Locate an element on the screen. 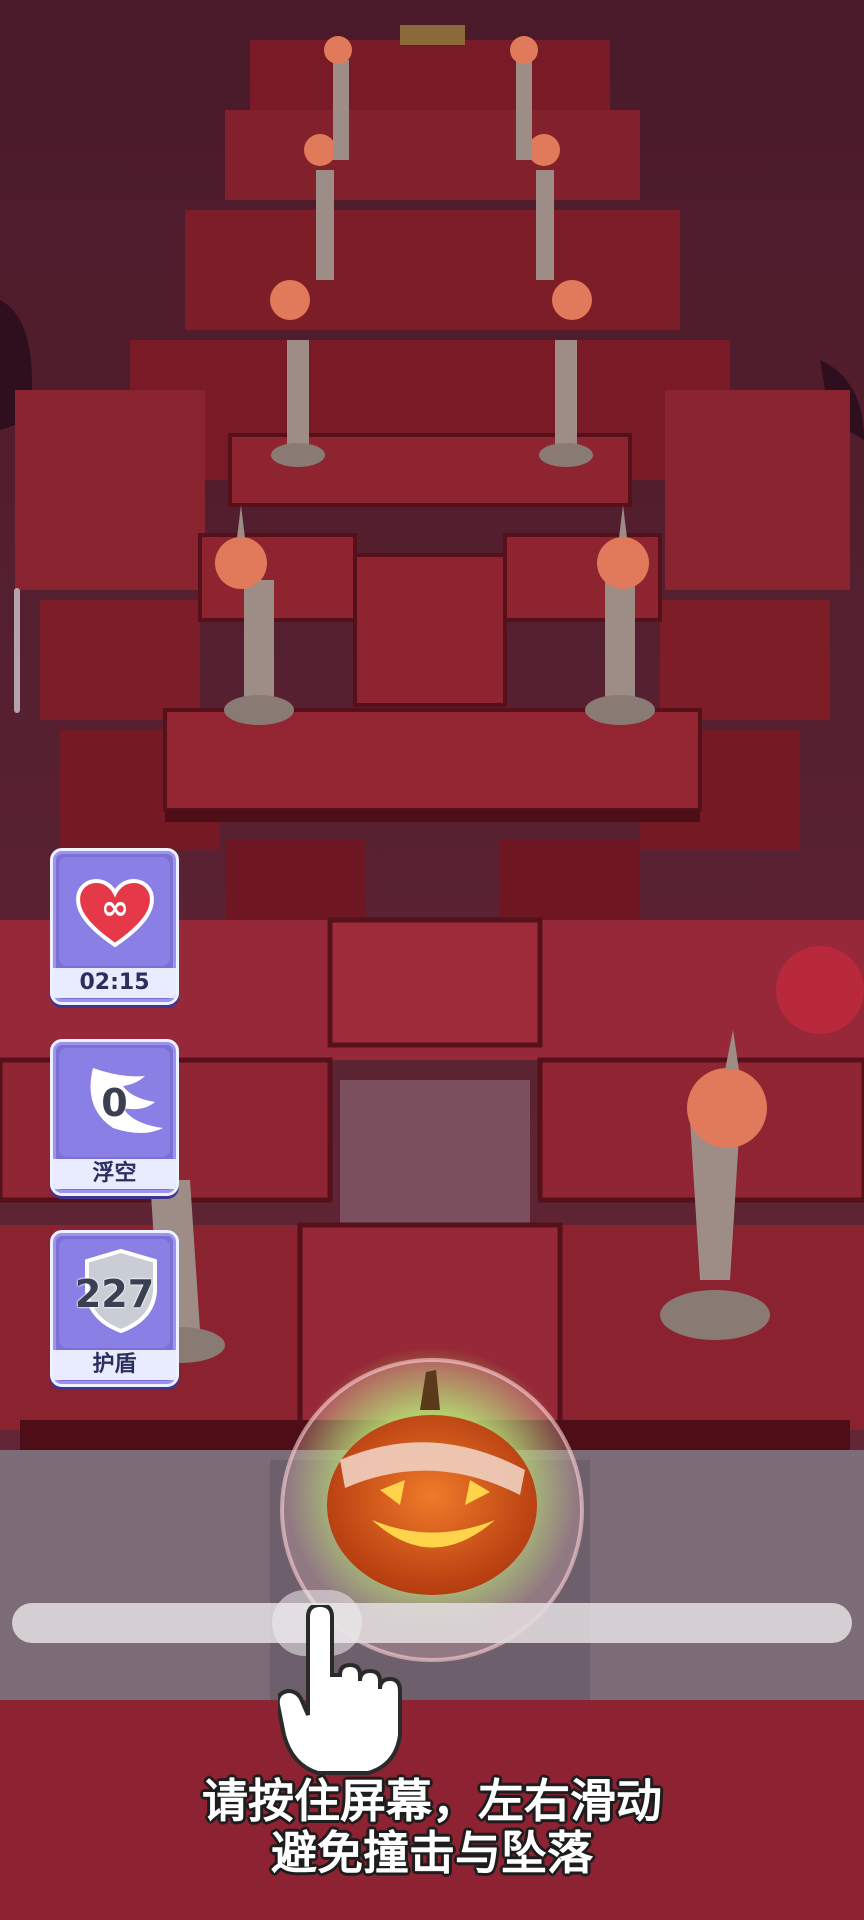  instruction-line-1: 请按住屏幕，左右滑动 is located at coordinates (432, 1801).